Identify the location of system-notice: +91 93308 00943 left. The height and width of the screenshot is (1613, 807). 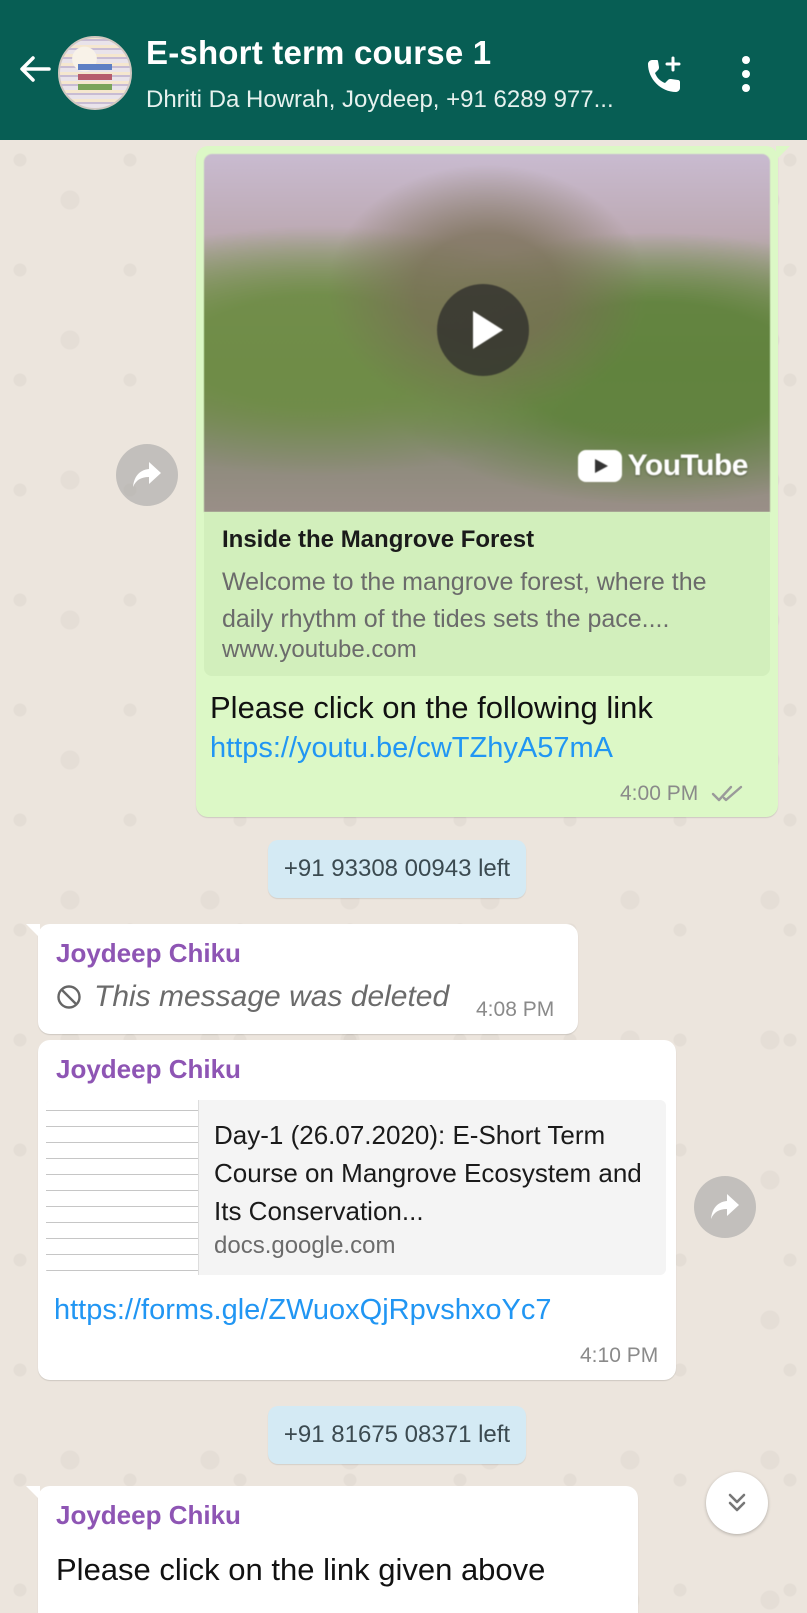
(397, 869).